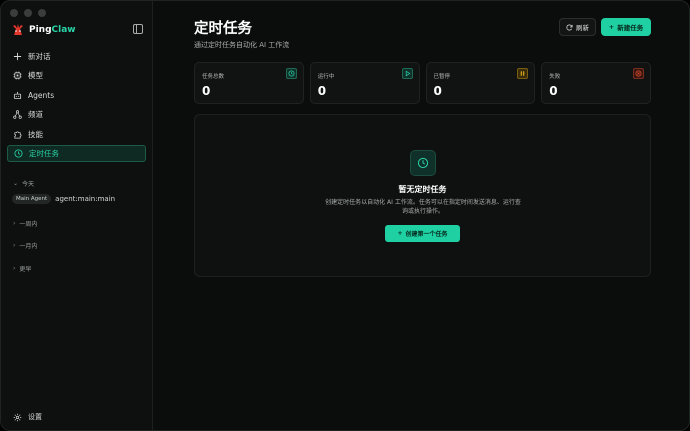 Image resolution: width=690 pixels, height=431 pixels. Describe the element at coordinates (27, 417) in the screenshot. I see `settings-button: 设置` at that location.